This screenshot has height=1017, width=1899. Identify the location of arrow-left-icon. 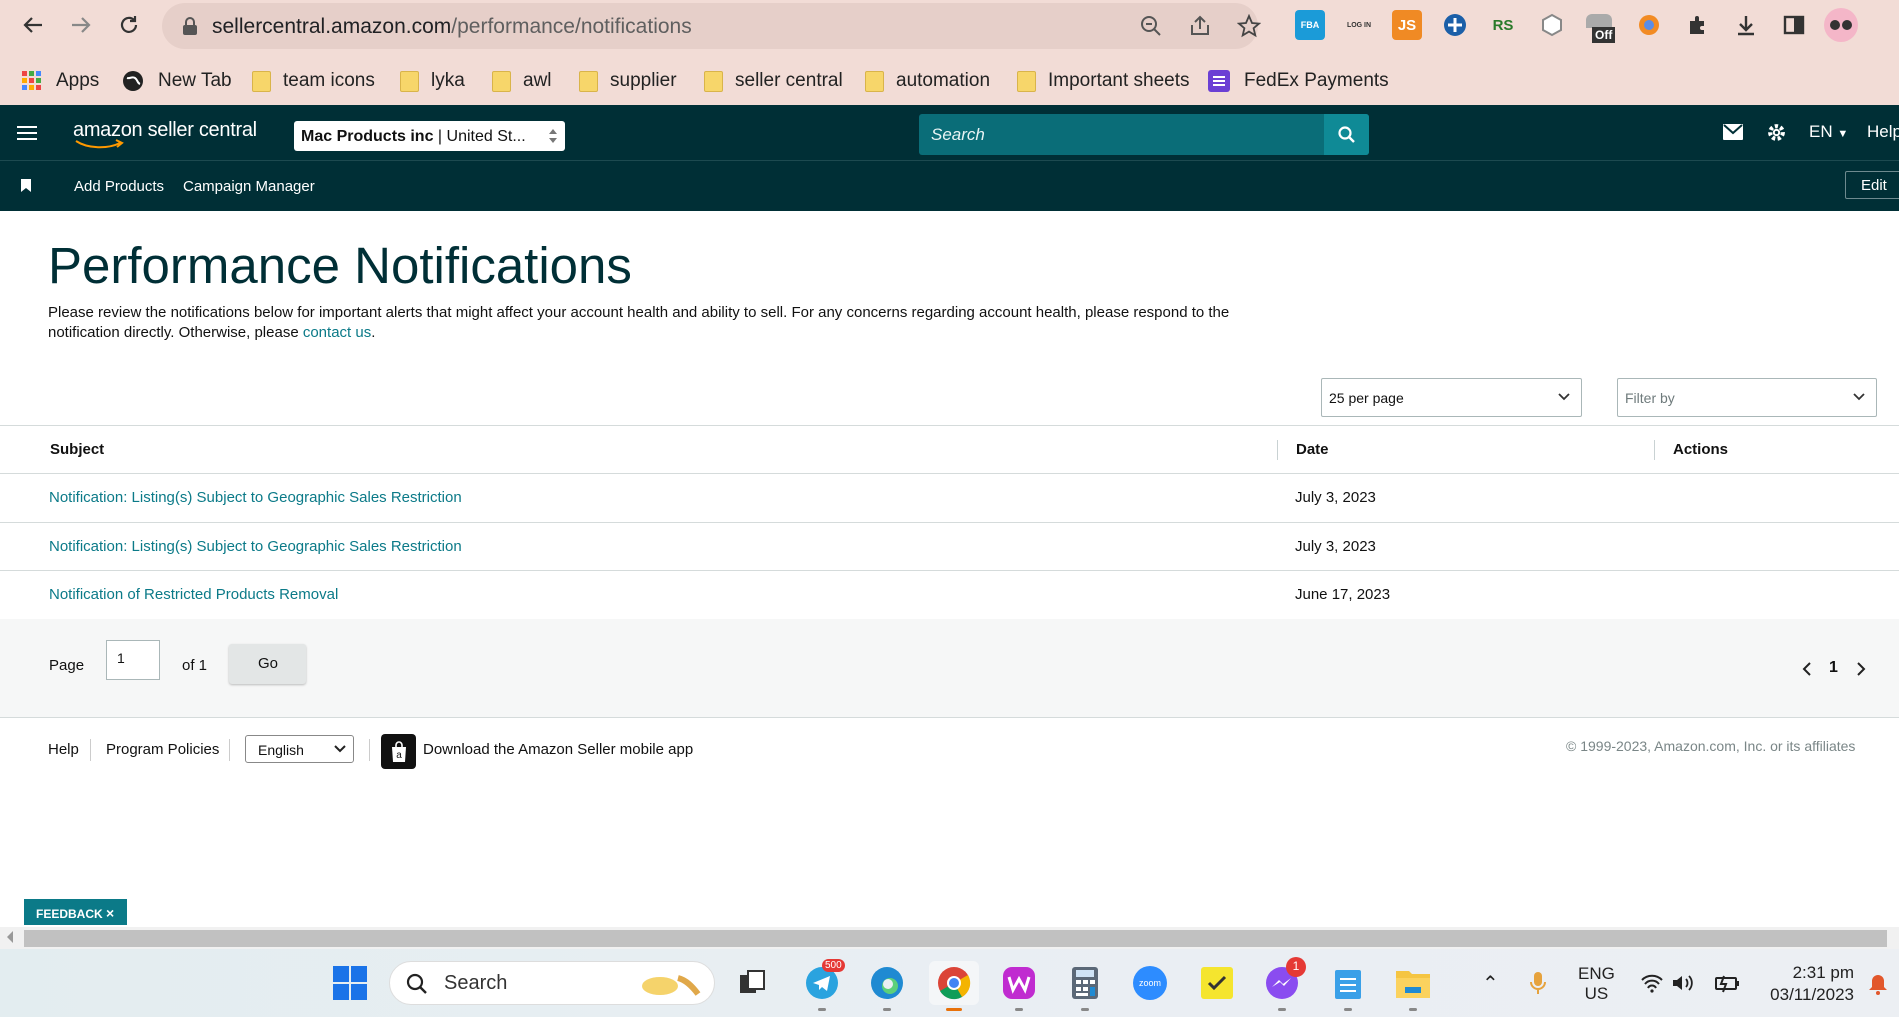
(32, 25).